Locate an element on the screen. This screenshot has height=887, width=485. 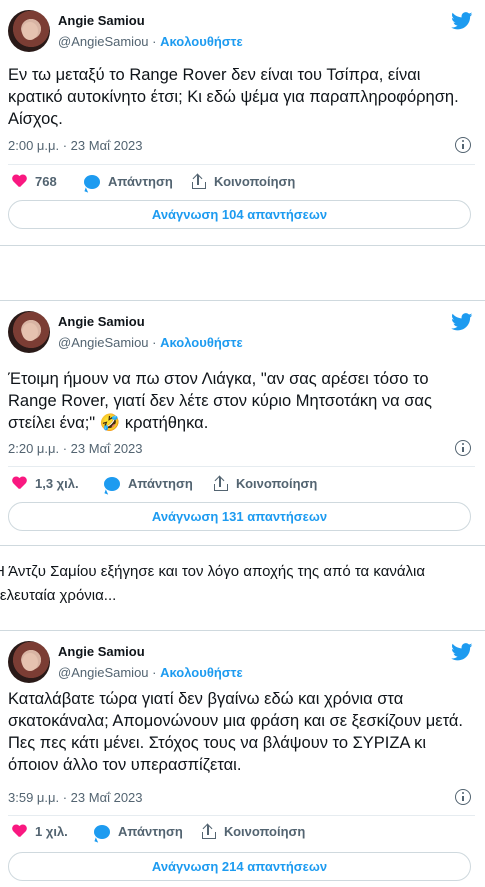
read-replies-button: Ανάγνωση 131 απαντήσεων is located at coordinates (239, 516).